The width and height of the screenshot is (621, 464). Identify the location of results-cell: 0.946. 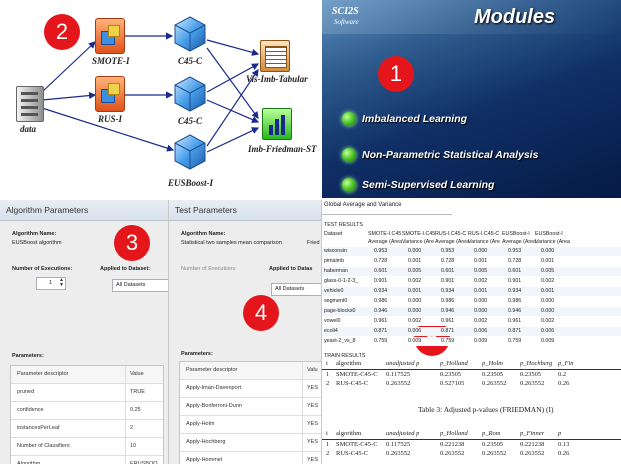
(448, 311).